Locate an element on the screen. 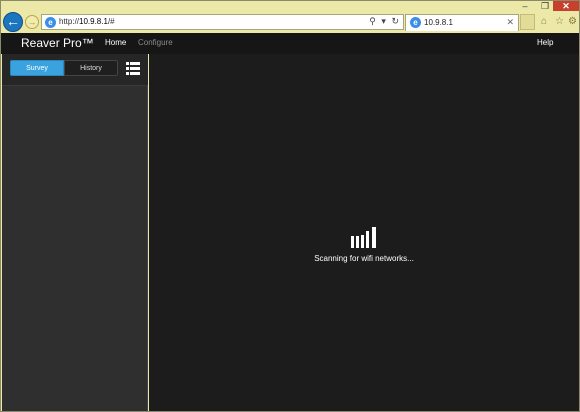 The height and width of the screenshot is (412, 580). forward-button: → is located at coordinates (32, 22).